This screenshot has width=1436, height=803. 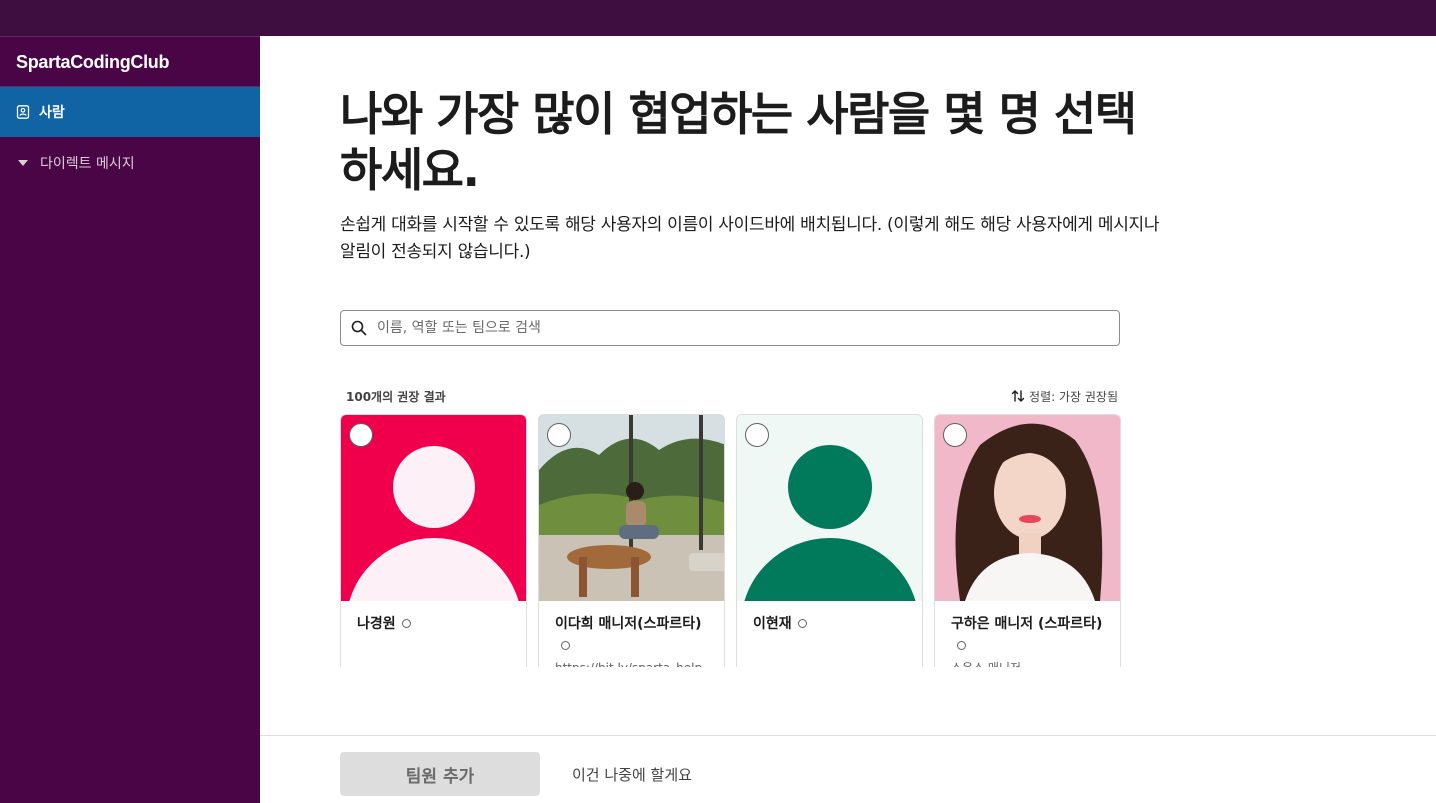 What do you see at coordinates (130, 62) in the screenshot?
I see `workspace-name: SpartaCodingClub` at bounding box center [130, 62].